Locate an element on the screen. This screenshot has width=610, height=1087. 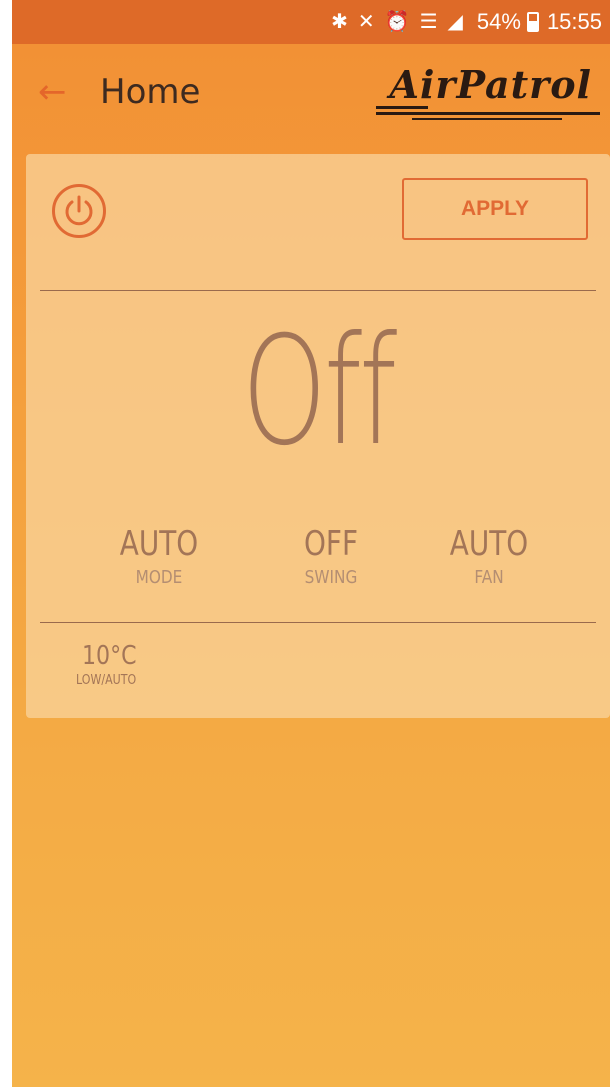
power-state-display: Off is located at coordinates (319, 392).